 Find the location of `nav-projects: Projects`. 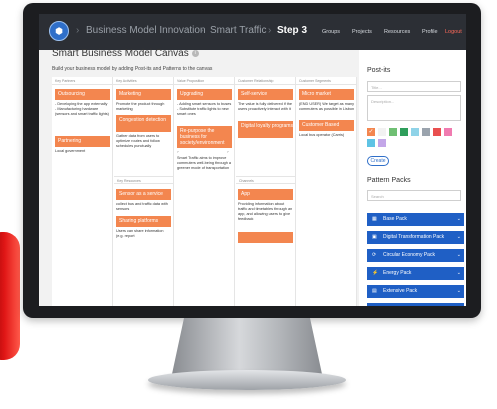

nav-projects: Projects is located at coordinates (362, 32).